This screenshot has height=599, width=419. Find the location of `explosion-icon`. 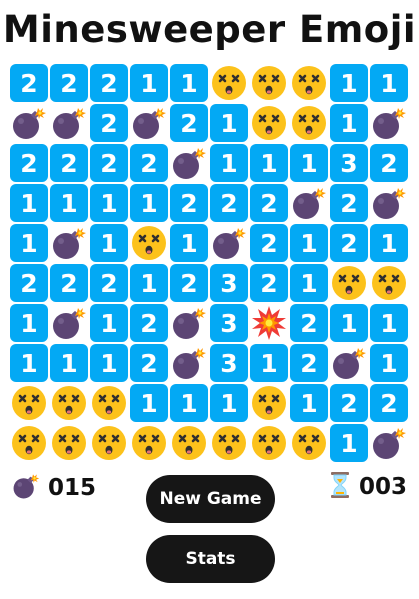

explosion-icon is located at coordinates (269, 323).